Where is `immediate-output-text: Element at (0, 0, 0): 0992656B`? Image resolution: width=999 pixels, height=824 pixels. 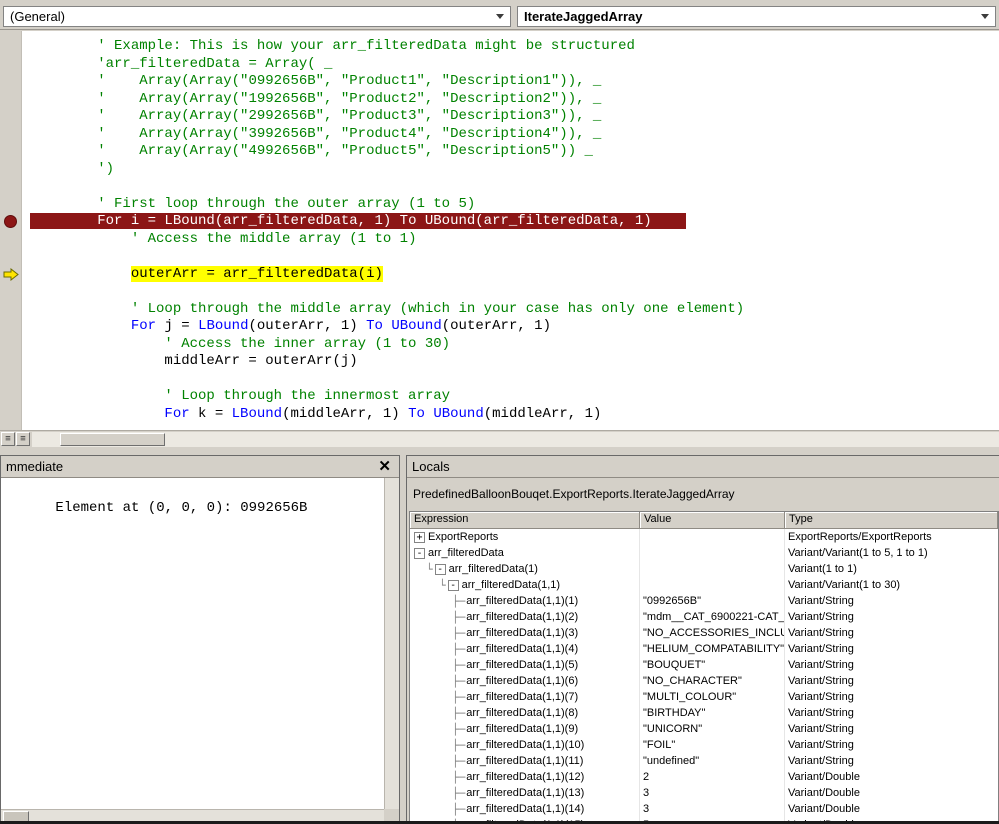
immediate-output-text: Element at (0, 0, 0): 0992656B is located at coordinates (181, 508).